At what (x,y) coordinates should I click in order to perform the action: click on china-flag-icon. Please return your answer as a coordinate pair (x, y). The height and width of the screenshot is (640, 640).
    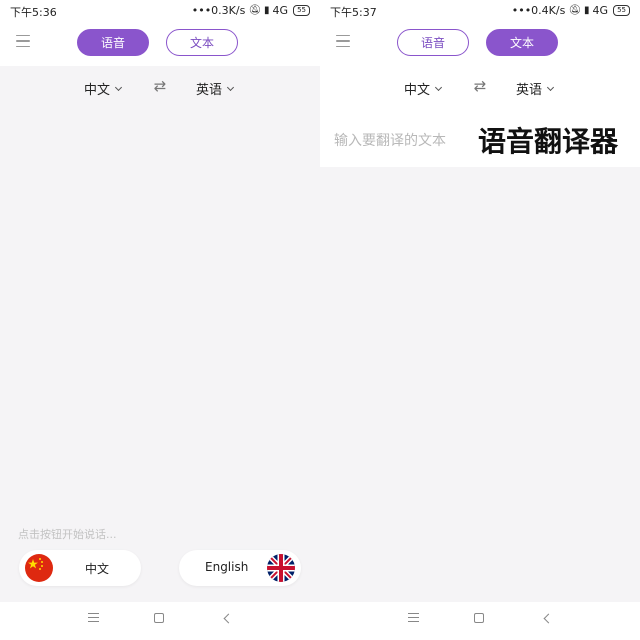
    Looking at the image, I should click on (39, 568).